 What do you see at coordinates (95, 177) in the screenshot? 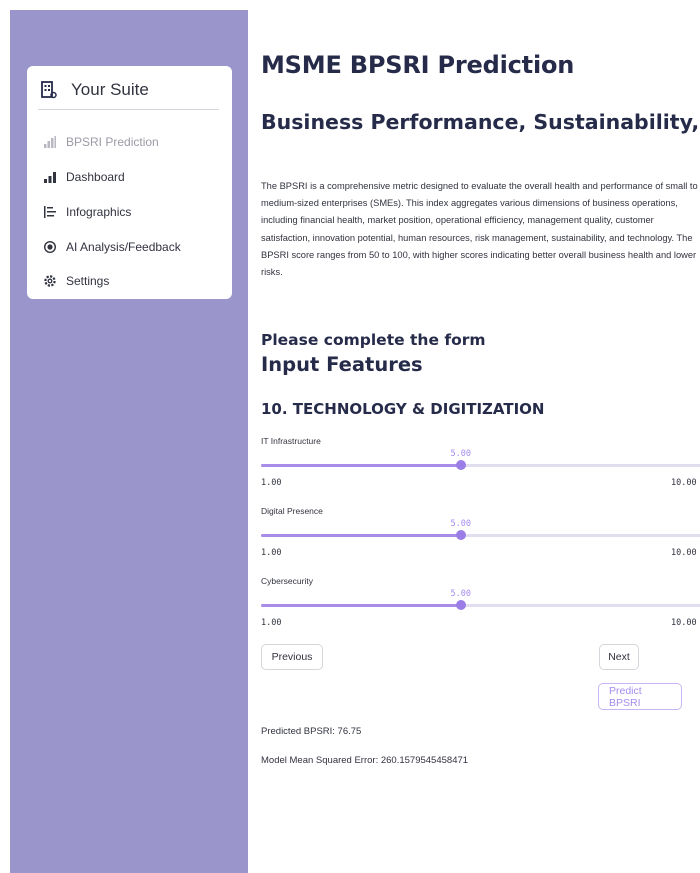
I see `sidebar-item-label: Dashboard` at bounding box center [95, 177].